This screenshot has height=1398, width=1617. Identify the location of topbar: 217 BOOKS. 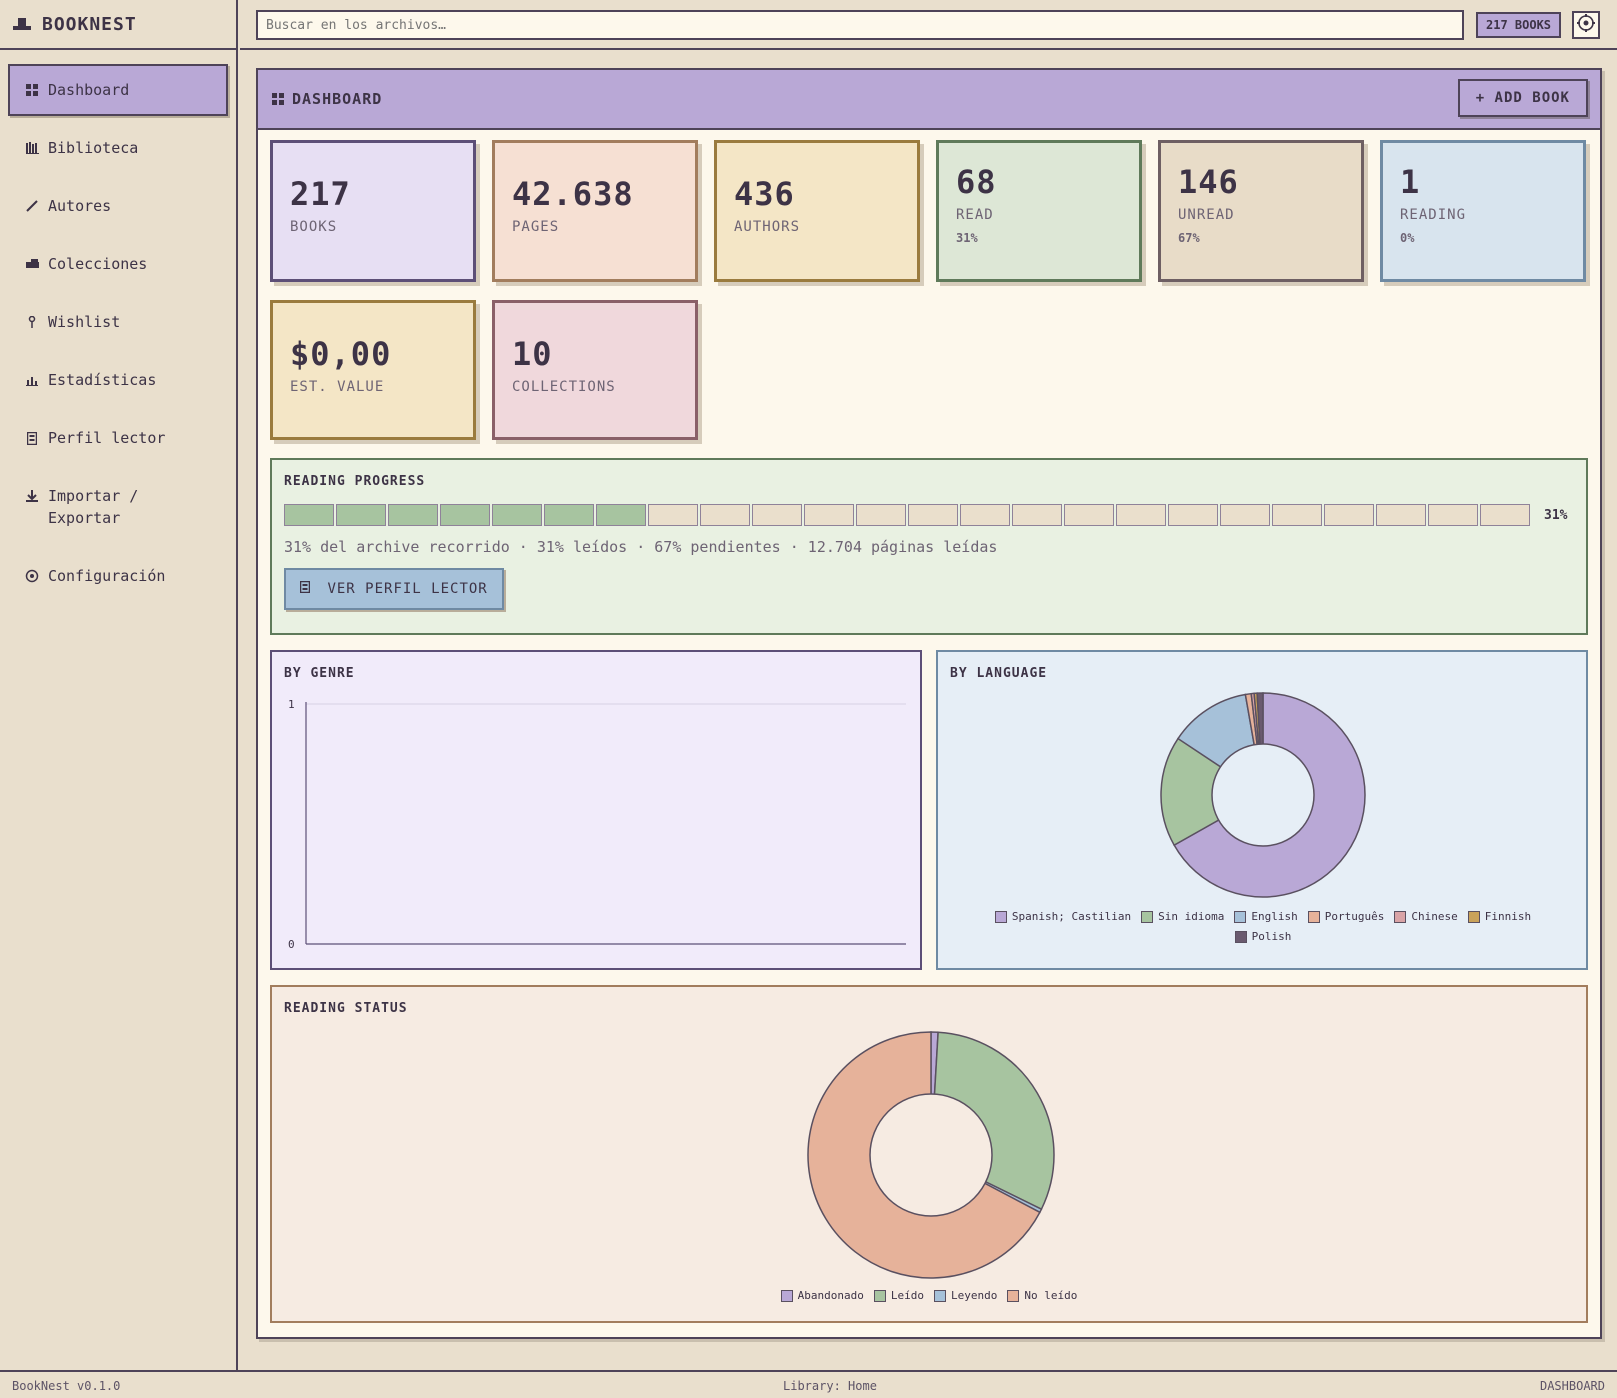
(928, 25).